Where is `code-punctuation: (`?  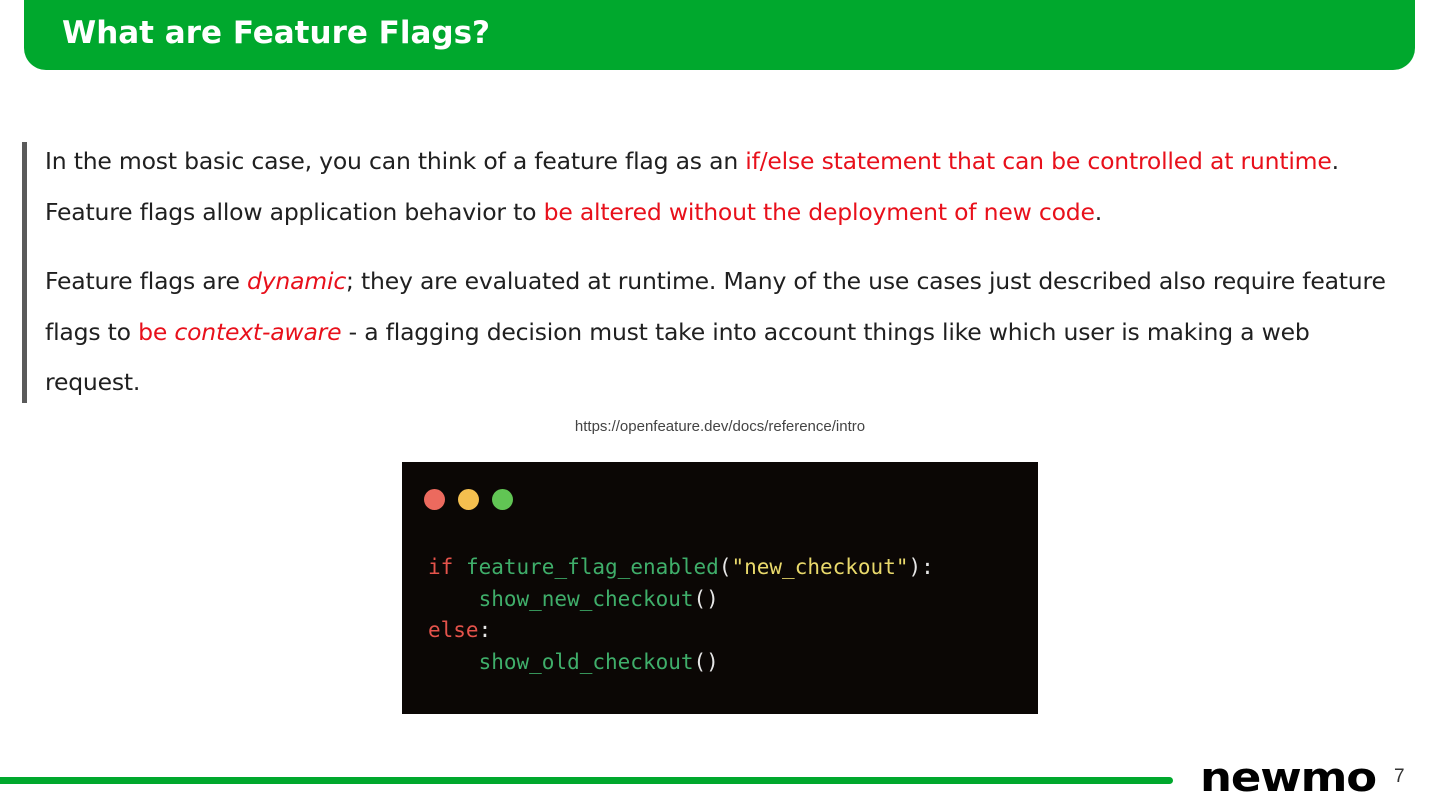
code-punctuation: ( is located at coordinates (725, 567).